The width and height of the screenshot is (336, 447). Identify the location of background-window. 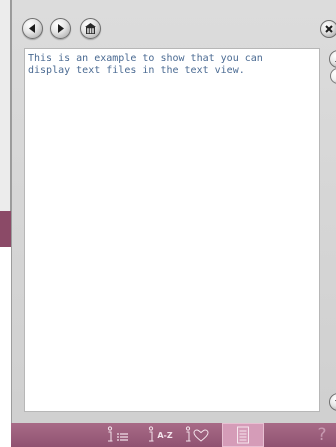
(5, 131).